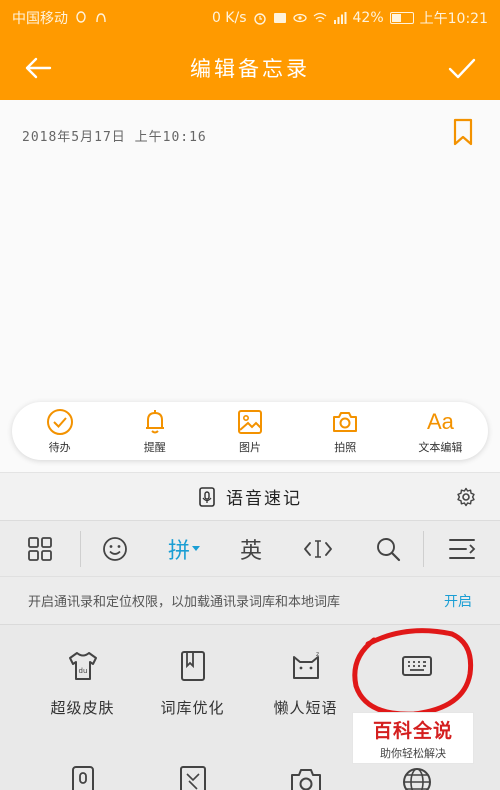 The width and height of the screenshot is (500, 790). What do you see at coordinates (154, 421) in the screenshot?
I see `bell-icon` at bounding box center [154, 421].